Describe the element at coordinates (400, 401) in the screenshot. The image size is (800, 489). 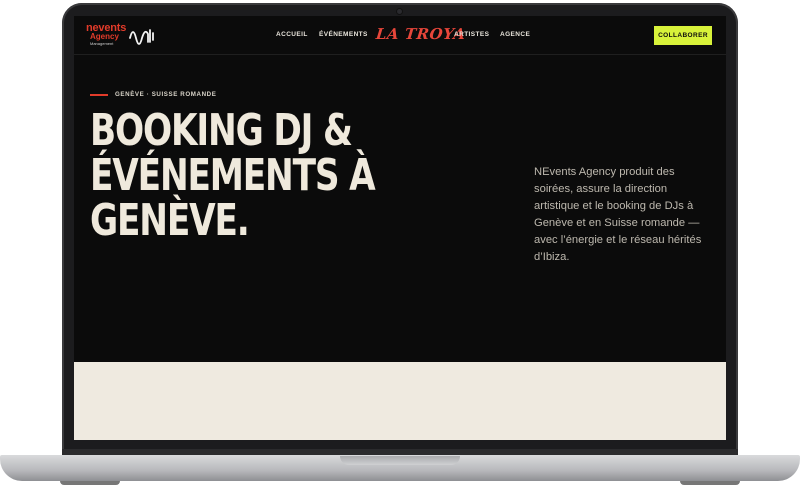
I see `next-section-cream` at that location.